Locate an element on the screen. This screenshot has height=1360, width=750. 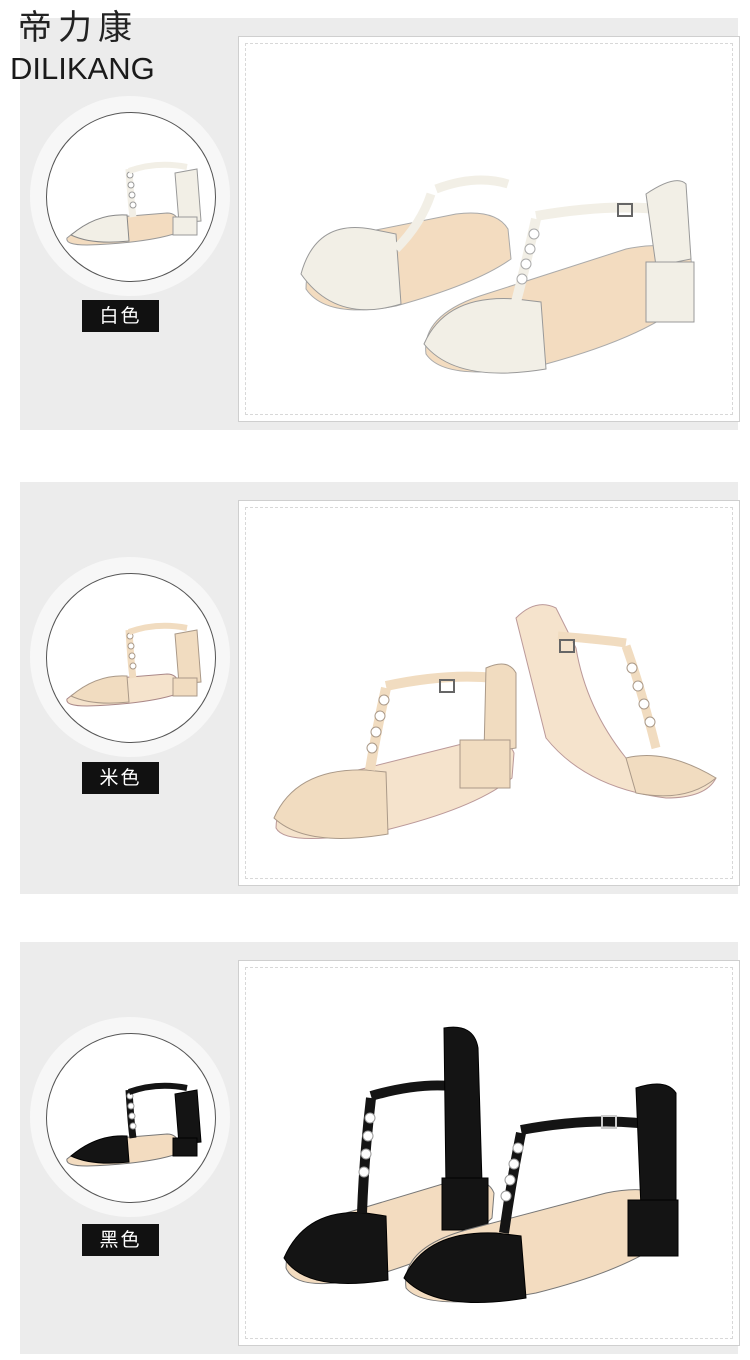
brand-name-cn: 帝力康 is located at coordinates (78, 28).